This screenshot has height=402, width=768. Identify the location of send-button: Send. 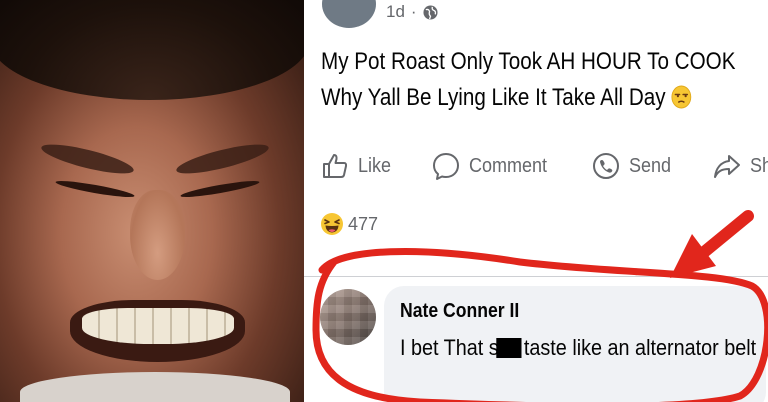
(633, 166).